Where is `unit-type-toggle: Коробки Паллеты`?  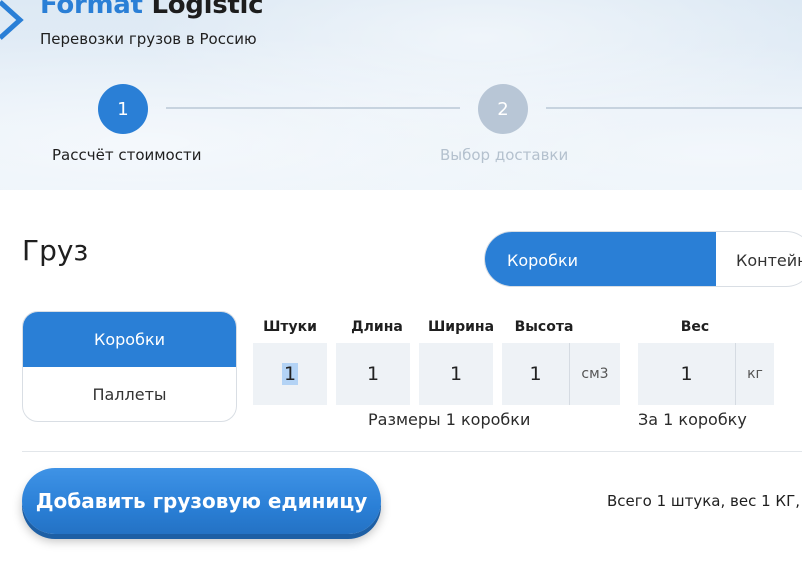
unit-type-toggle: Коробки Паллеты is located at coordinates (129, 366).